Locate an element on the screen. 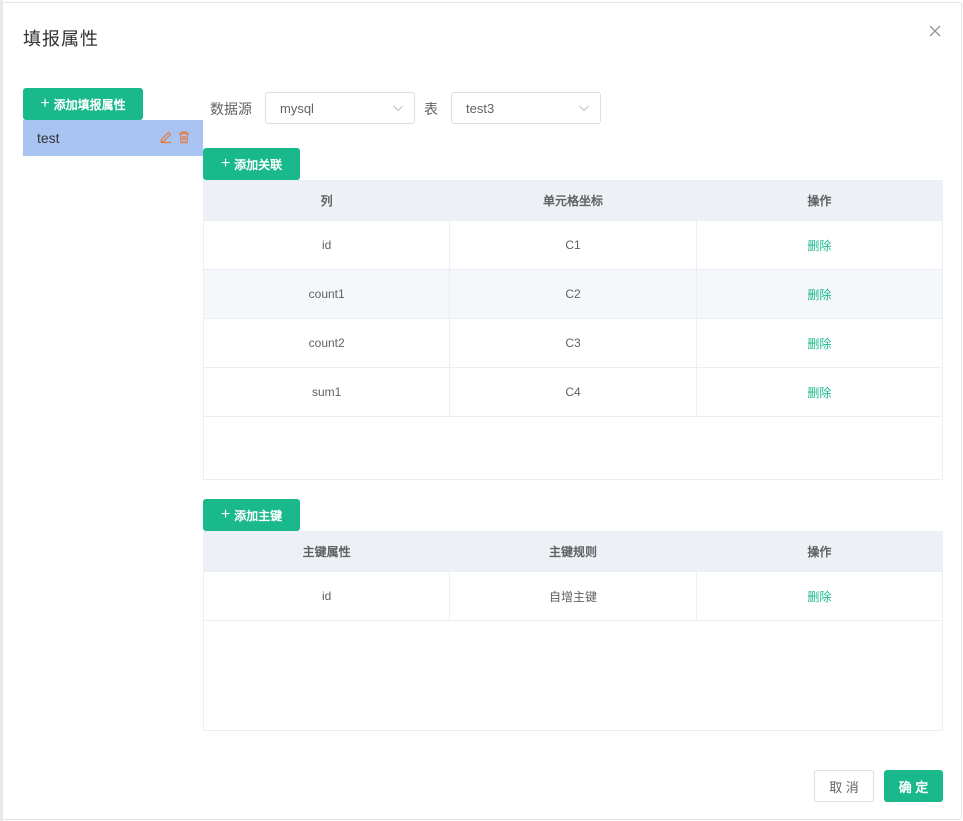  coordinate-cell: C4 is located at coordinates (573, 392).